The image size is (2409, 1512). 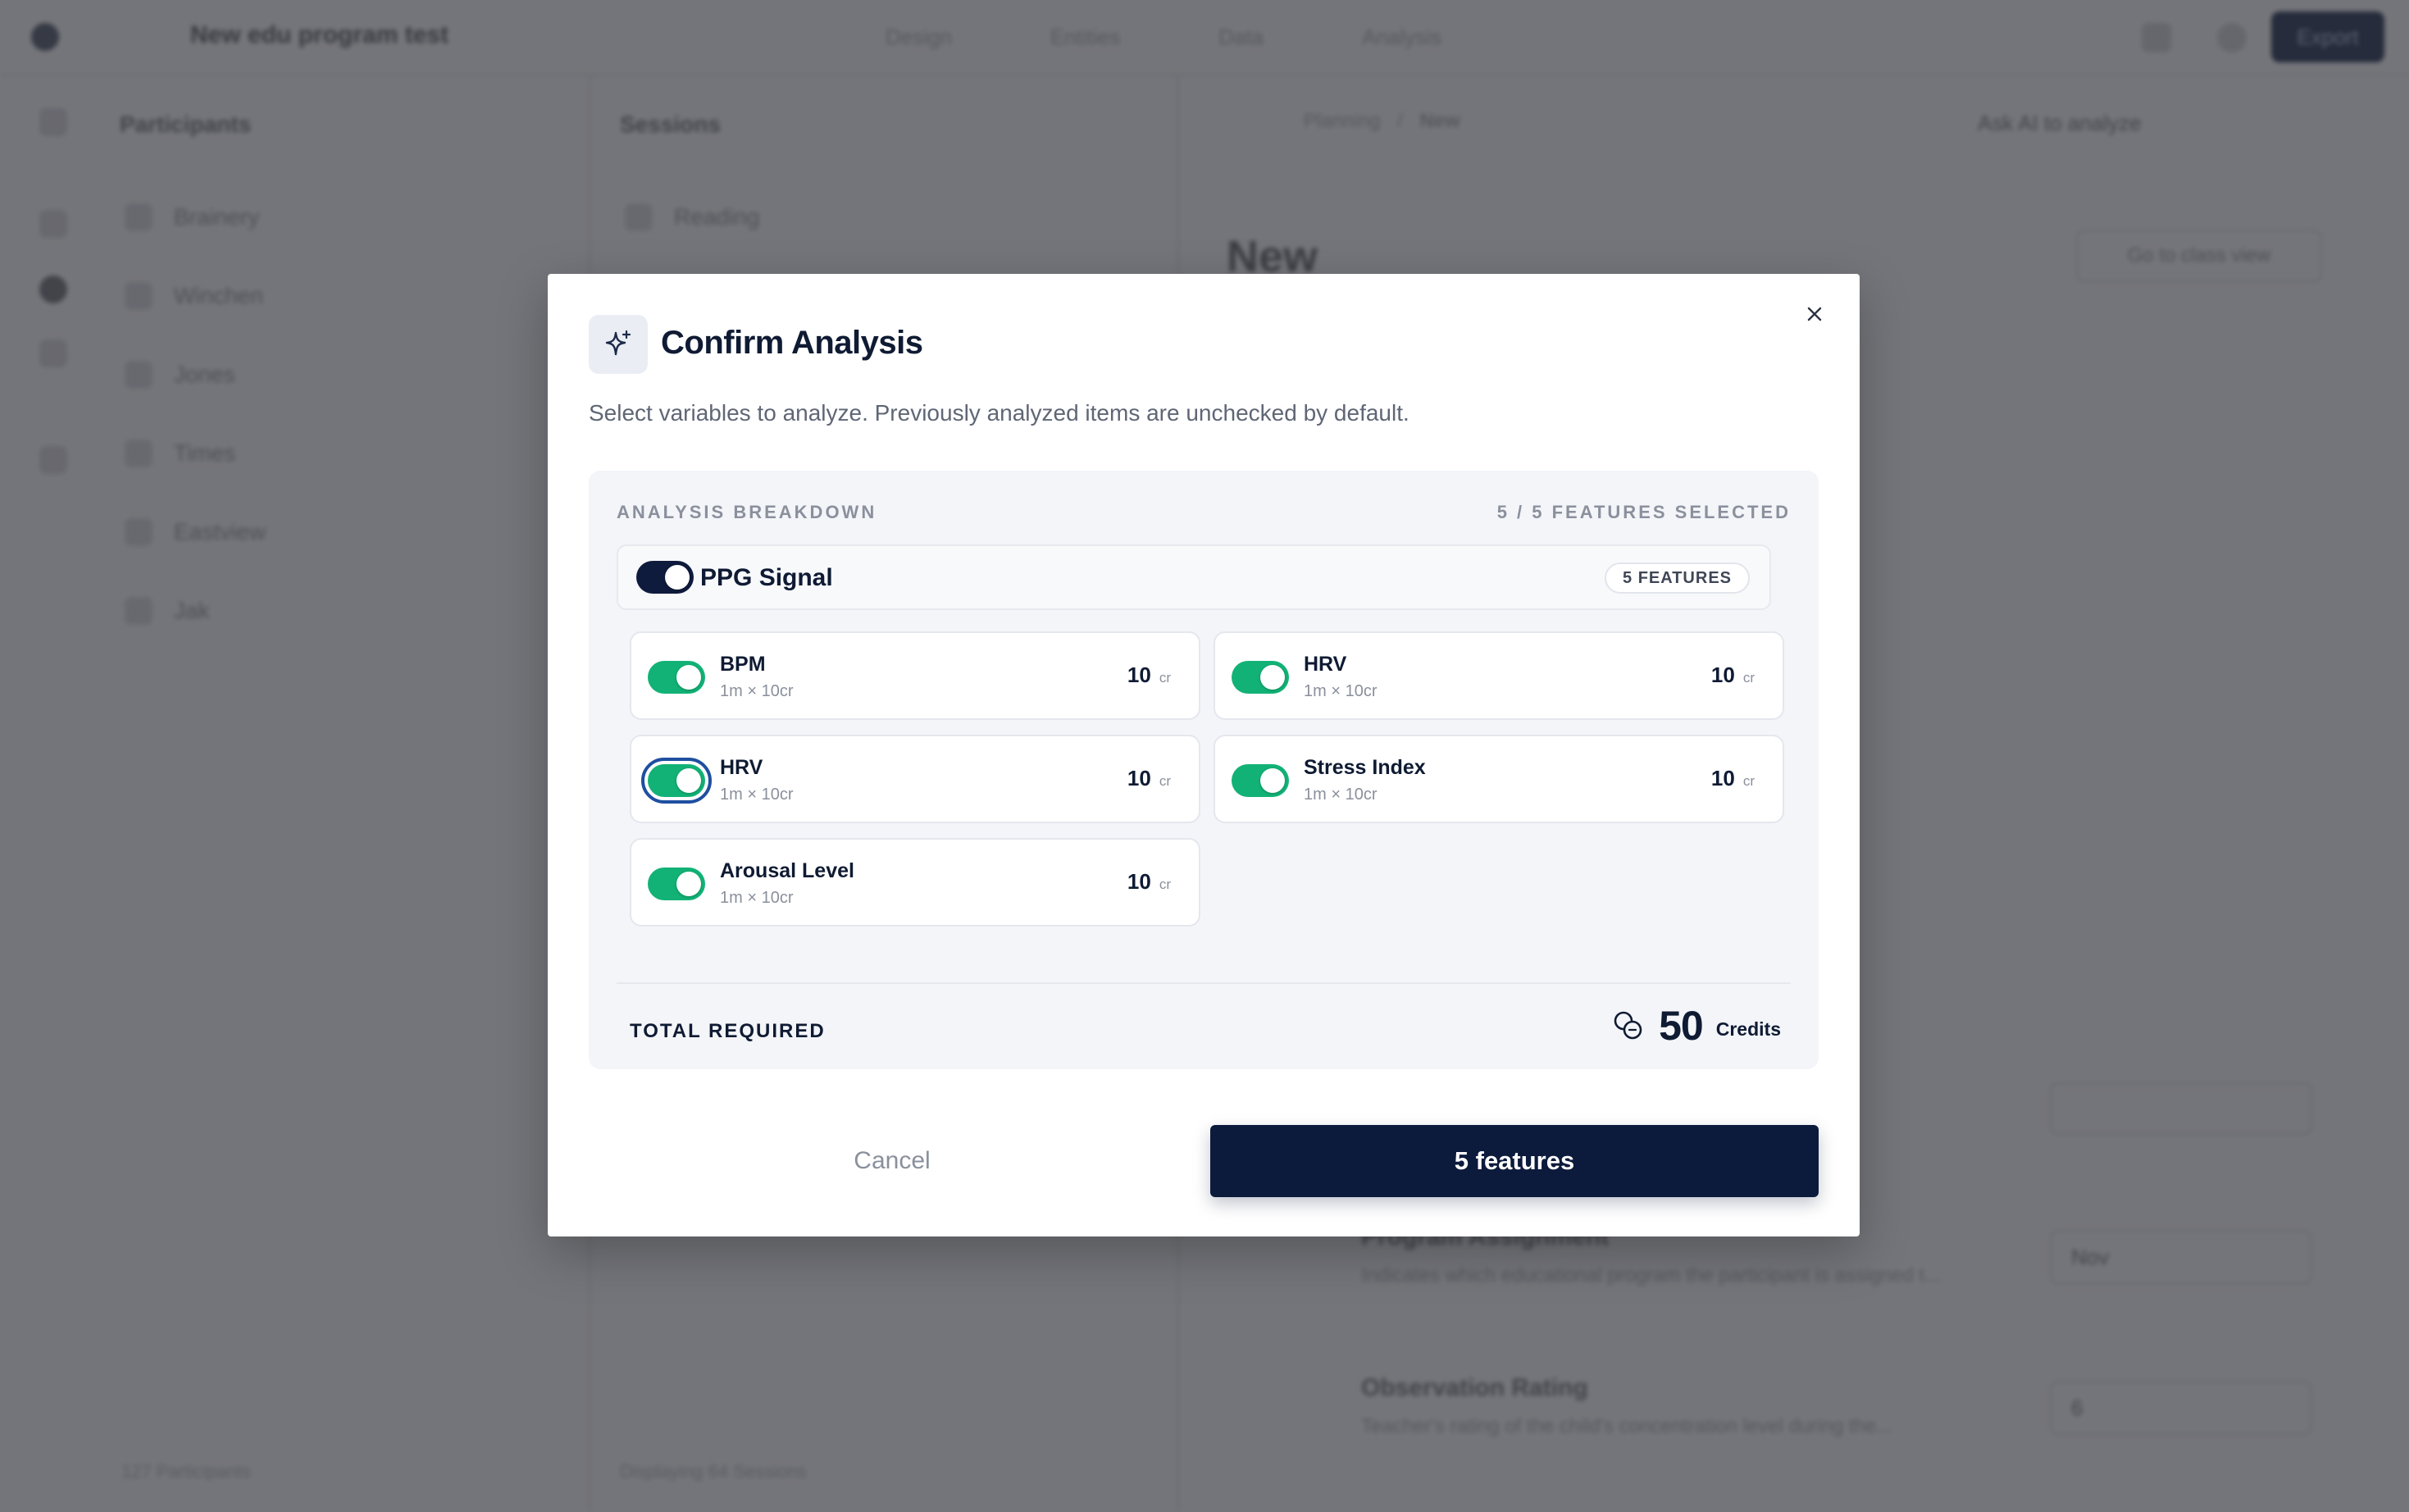 I want to click on group-name: PPG Signal, so click(x=767, y=577).